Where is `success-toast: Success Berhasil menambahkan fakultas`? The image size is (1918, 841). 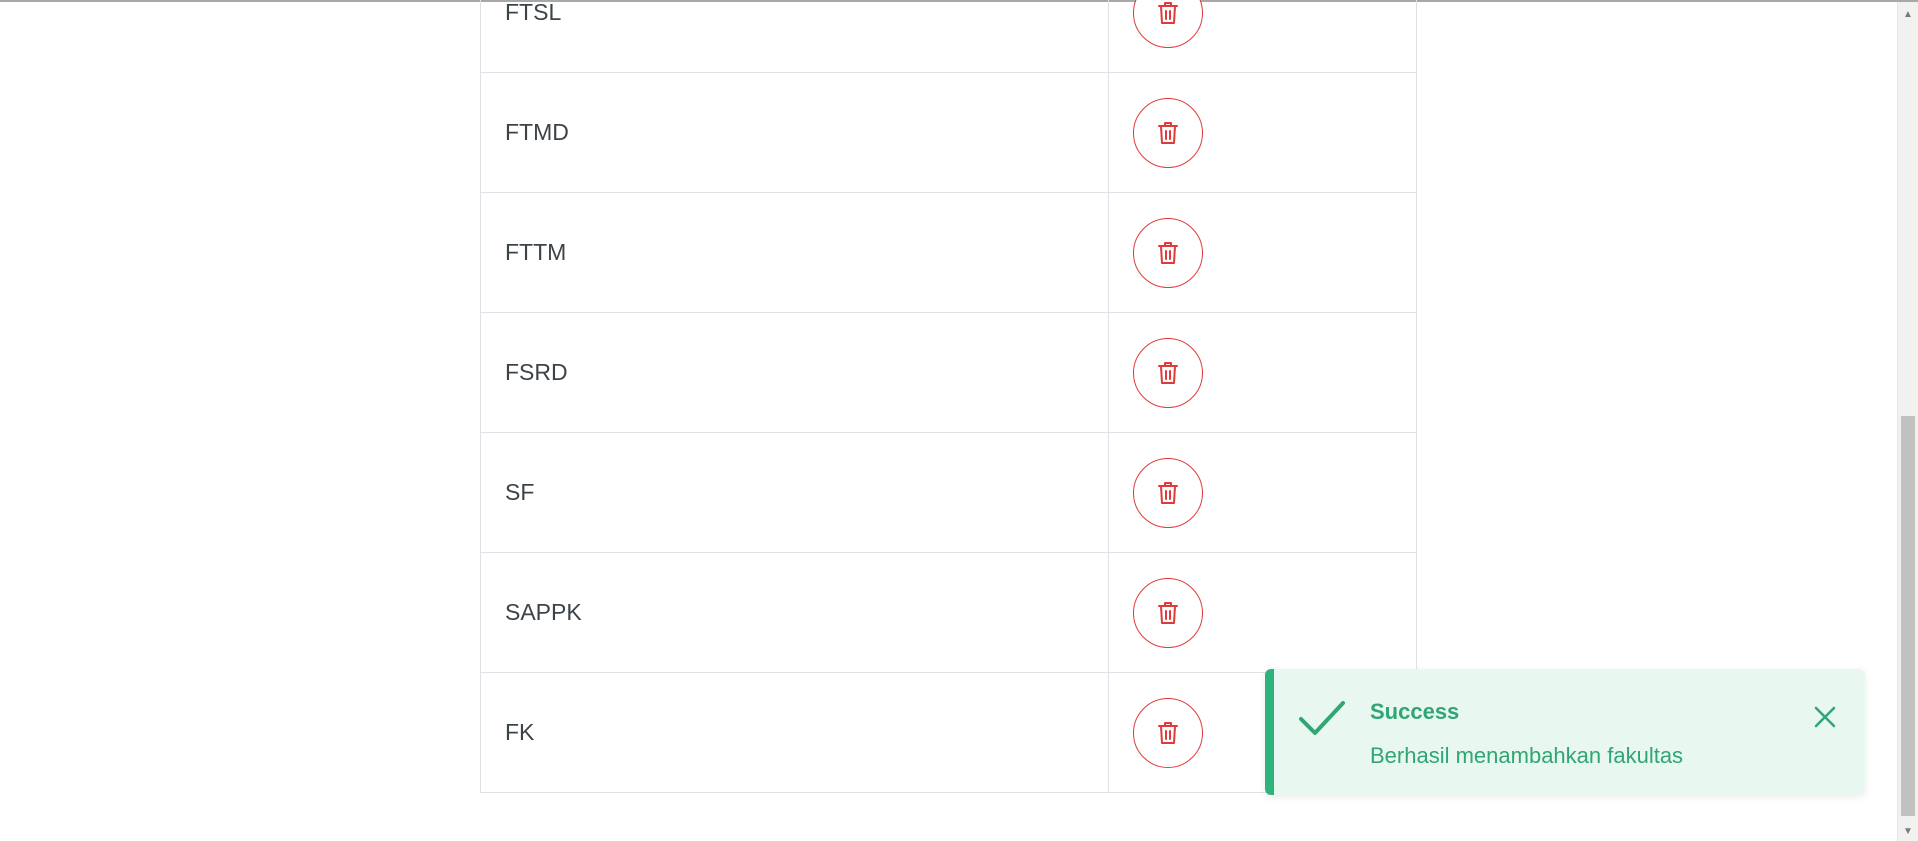 success-toast: Success Berhasil menambahkan fakultas is located at coordinates (1565, 732).